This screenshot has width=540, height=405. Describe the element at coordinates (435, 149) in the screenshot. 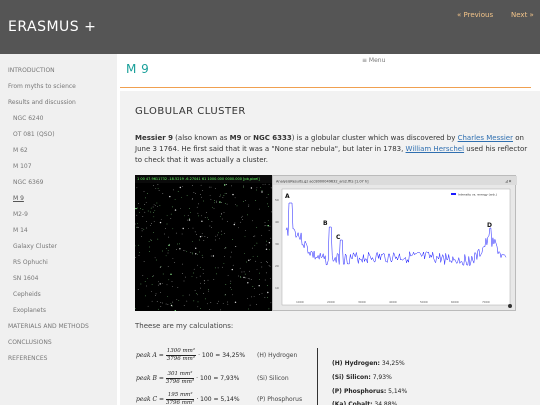

I see `william-herschel-link: William Herschel` at that location.